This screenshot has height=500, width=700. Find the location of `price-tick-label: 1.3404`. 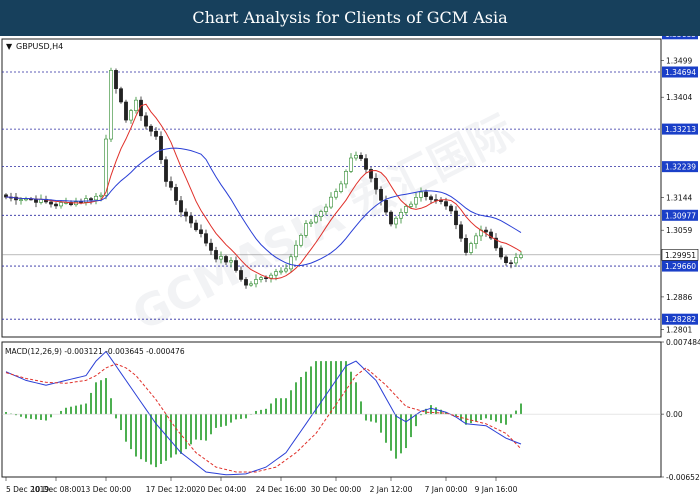

price-tick-label: 1.3404 is located at coordinates (679, 97).